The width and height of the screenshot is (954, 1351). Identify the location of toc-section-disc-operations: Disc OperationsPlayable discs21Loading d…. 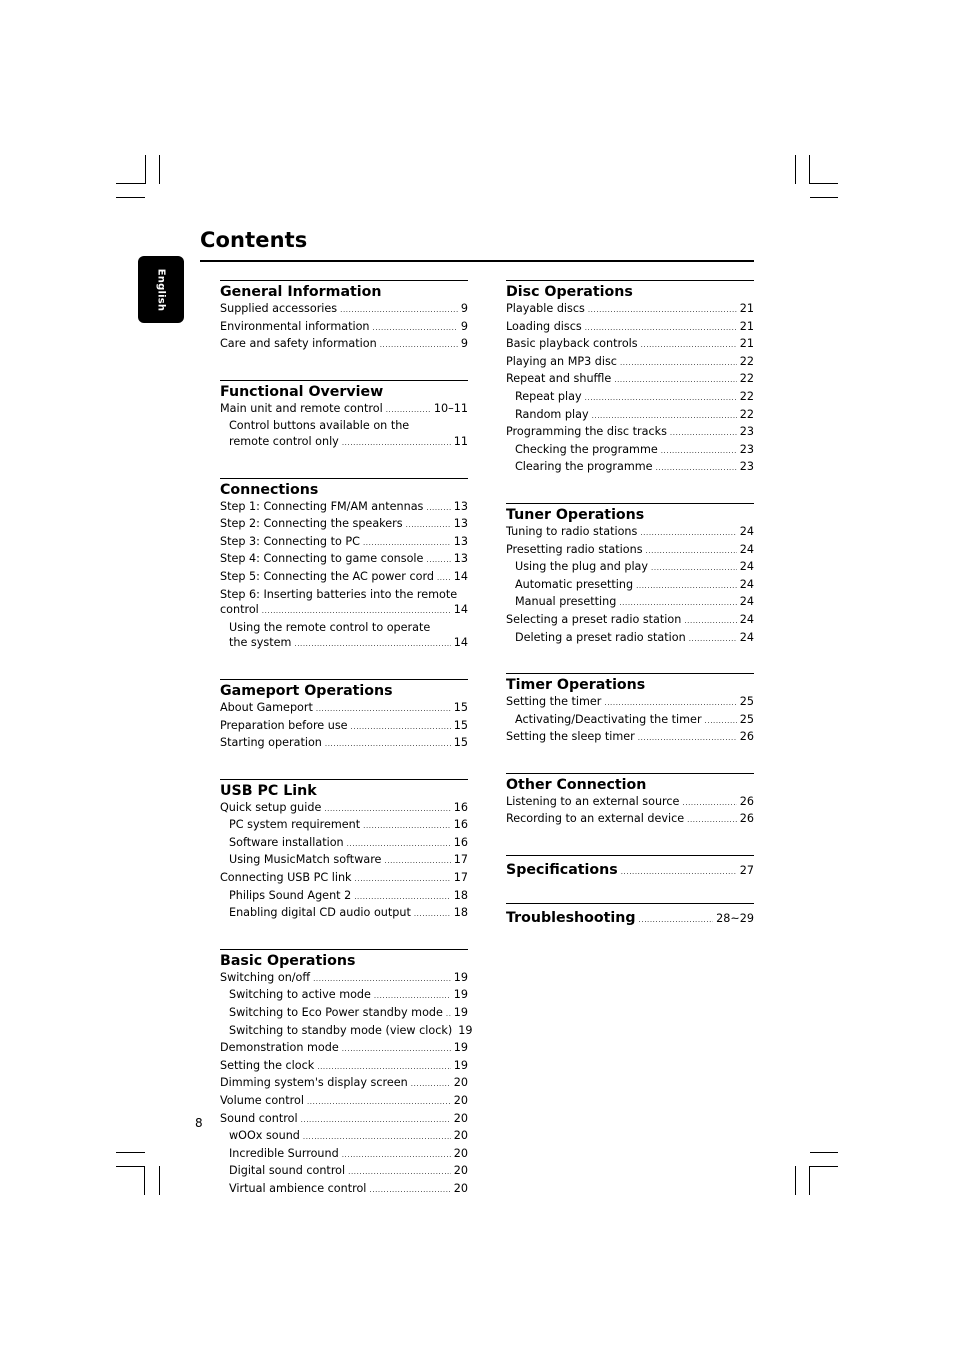
(630, 378).